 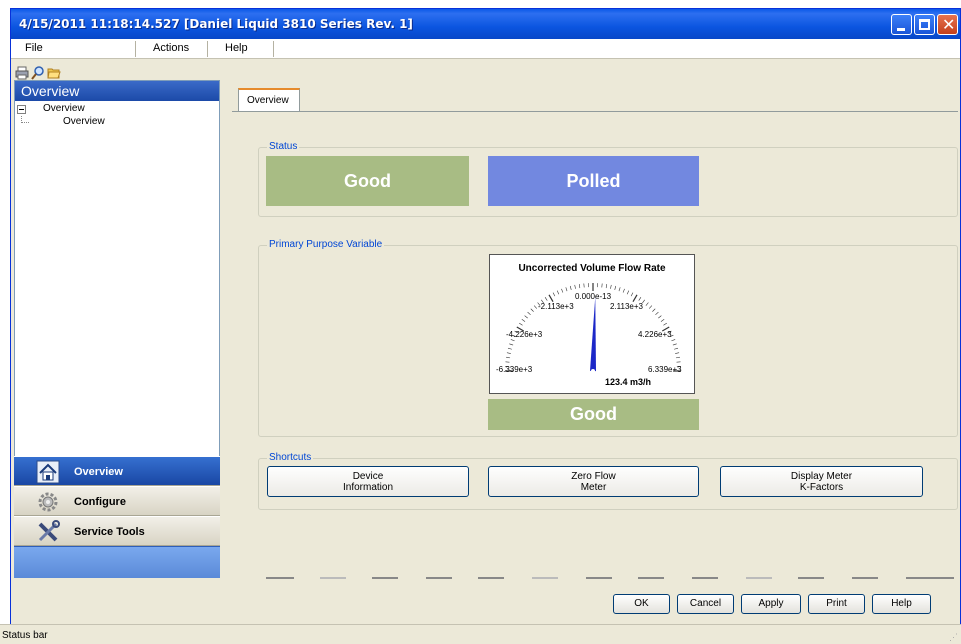 I want to click on nav-configure-button: Configure, so click(x=117, y=501).